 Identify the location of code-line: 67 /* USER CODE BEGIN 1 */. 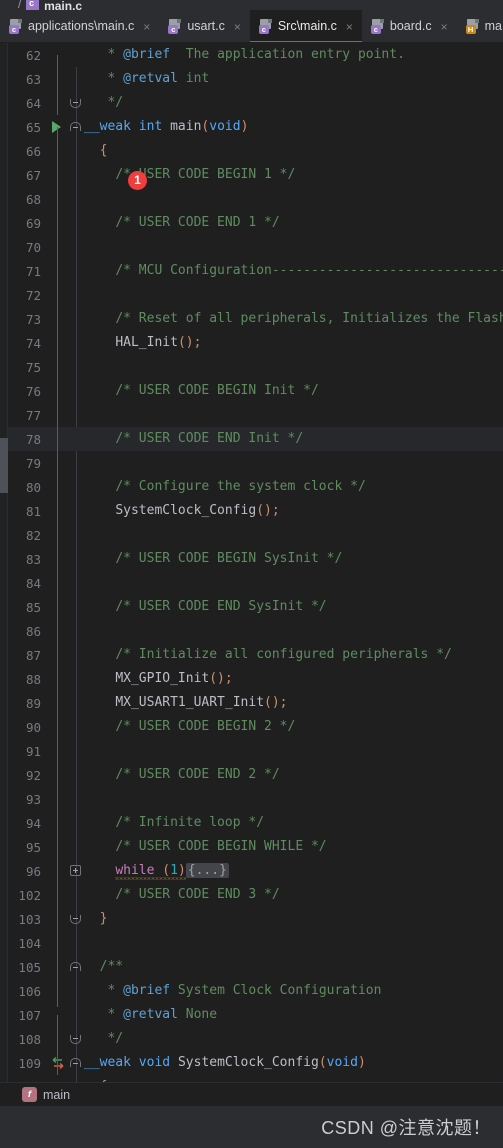
(255, 175).